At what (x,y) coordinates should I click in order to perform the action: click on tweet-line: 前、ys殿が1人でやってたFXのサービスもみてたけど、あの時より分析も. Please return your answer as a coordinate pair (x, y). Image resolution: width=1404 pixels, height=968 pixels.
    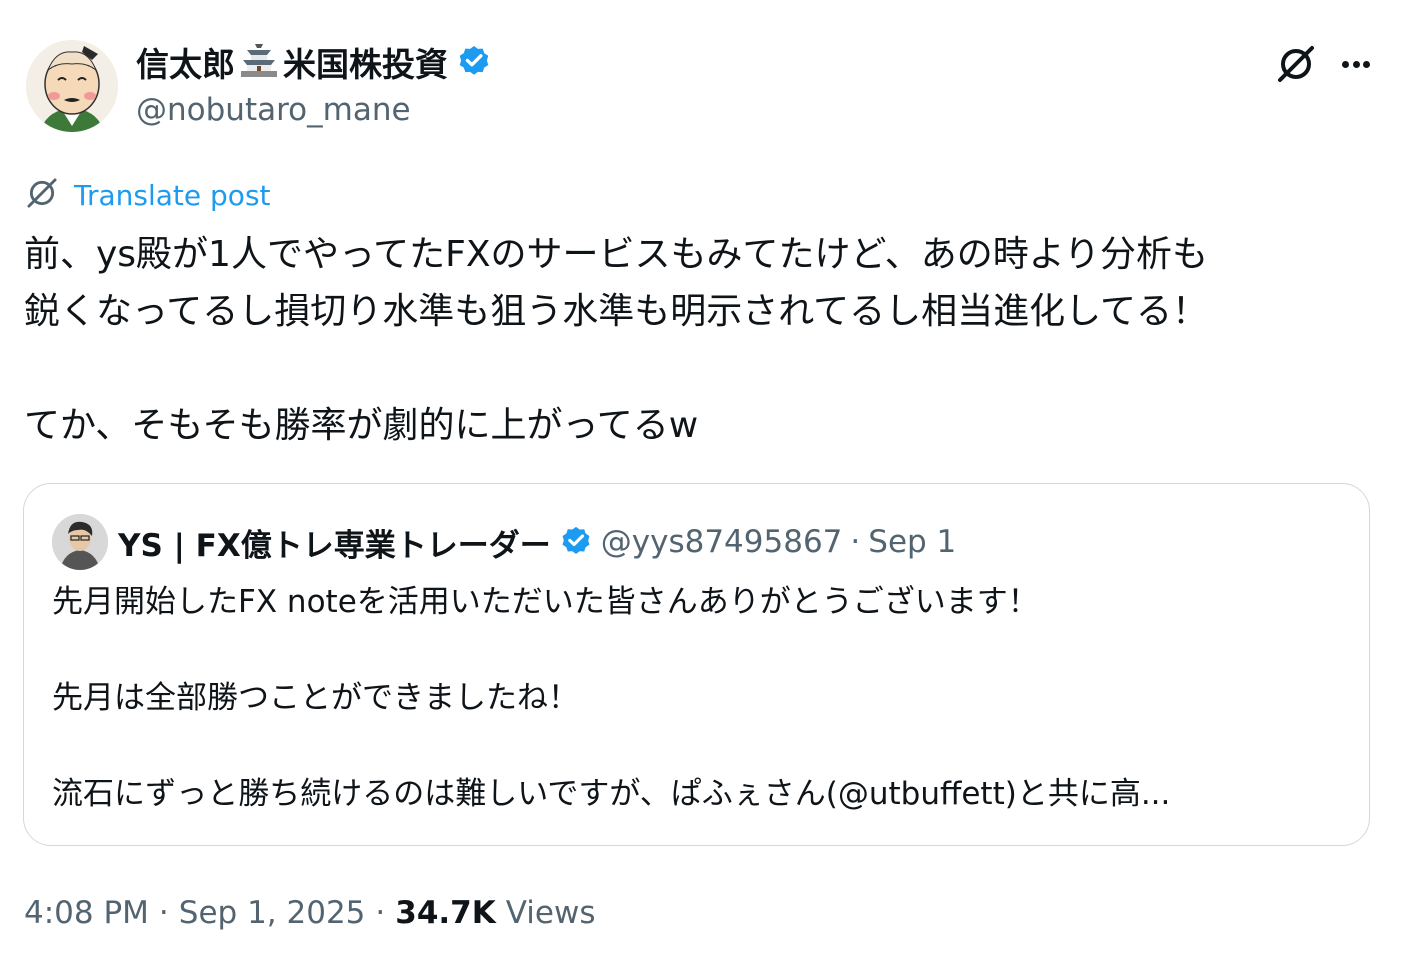
    Looking at the image, I should click on (616, 254).